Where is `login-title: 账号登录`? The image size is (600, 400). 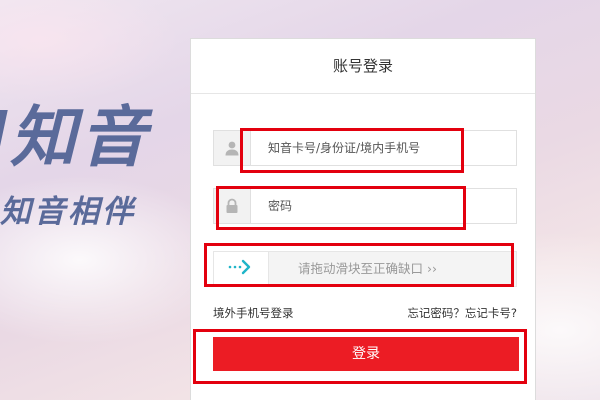 login-title: 账号登录 is located at coordinates (363, 66).